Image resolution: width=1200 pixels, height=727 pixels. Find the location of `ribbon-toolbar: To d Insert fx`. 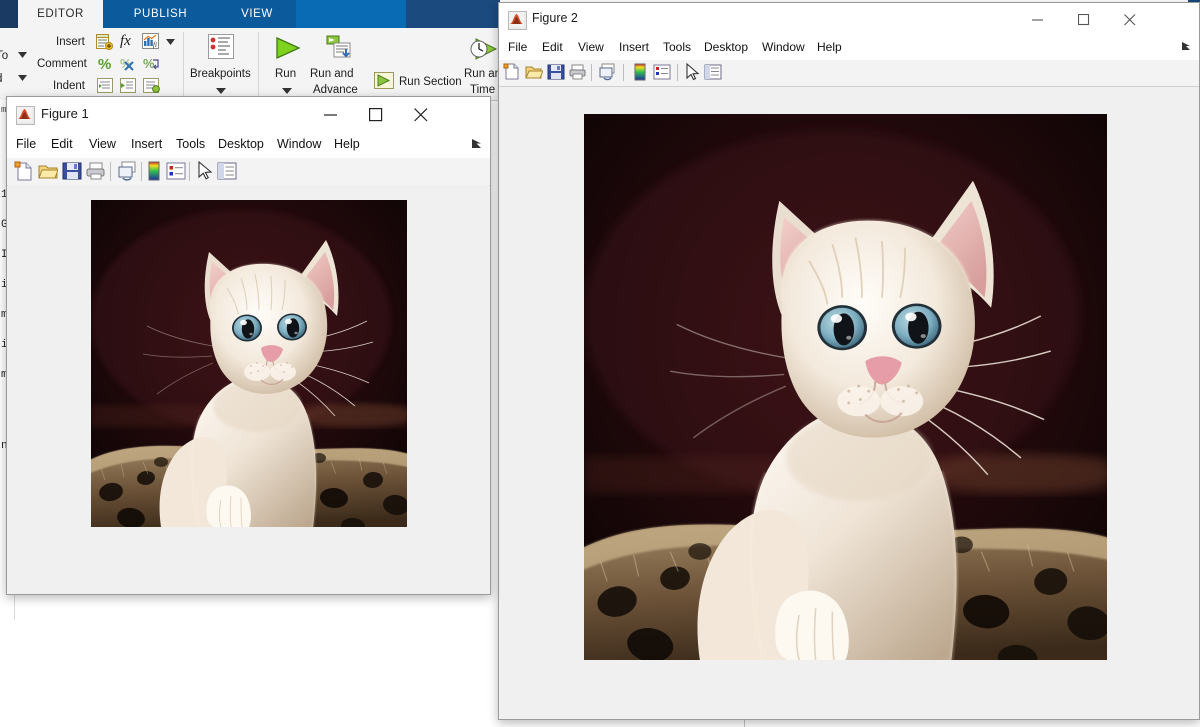

ribbon-toolbar: To d Insert fx is located at coordinates (250, 71).